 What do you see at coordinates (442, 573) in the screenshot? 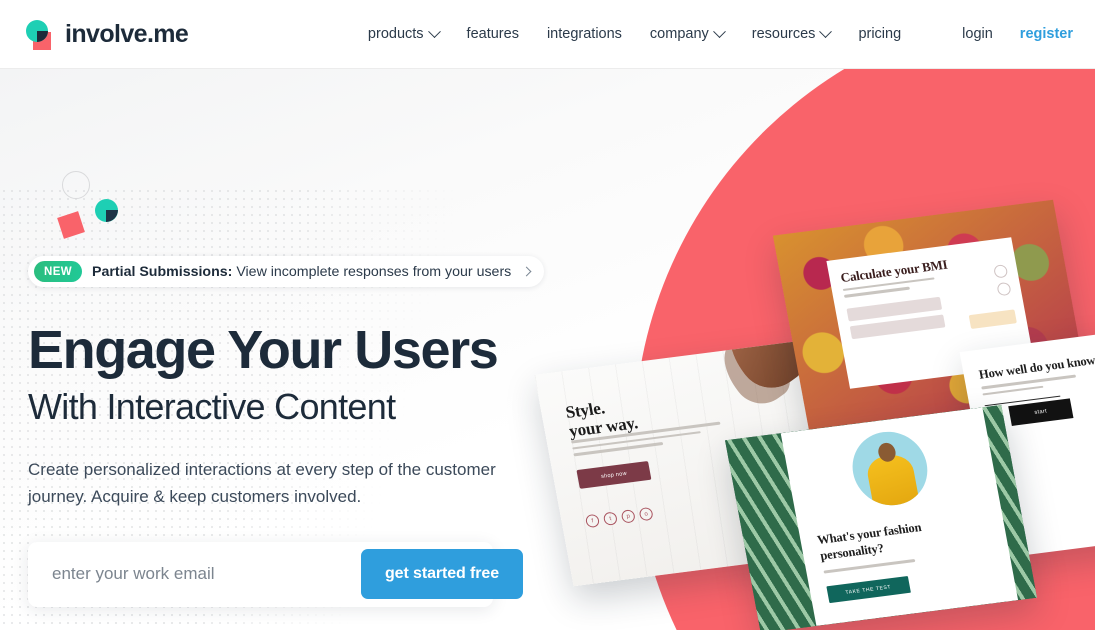
I see `get-started-button: get started free` at bounding box center [442, 573].